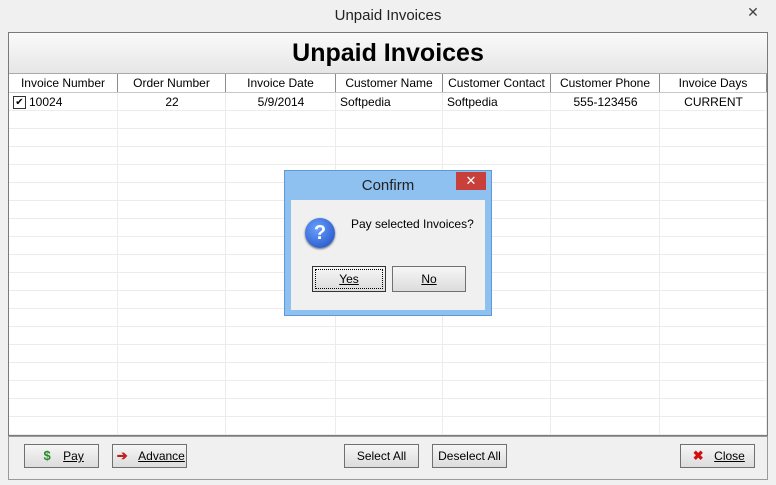  Describe the element at coordinates (63, 102) in the screenshot. I see `invoice-number-cell: ✔ 10024` at that location.